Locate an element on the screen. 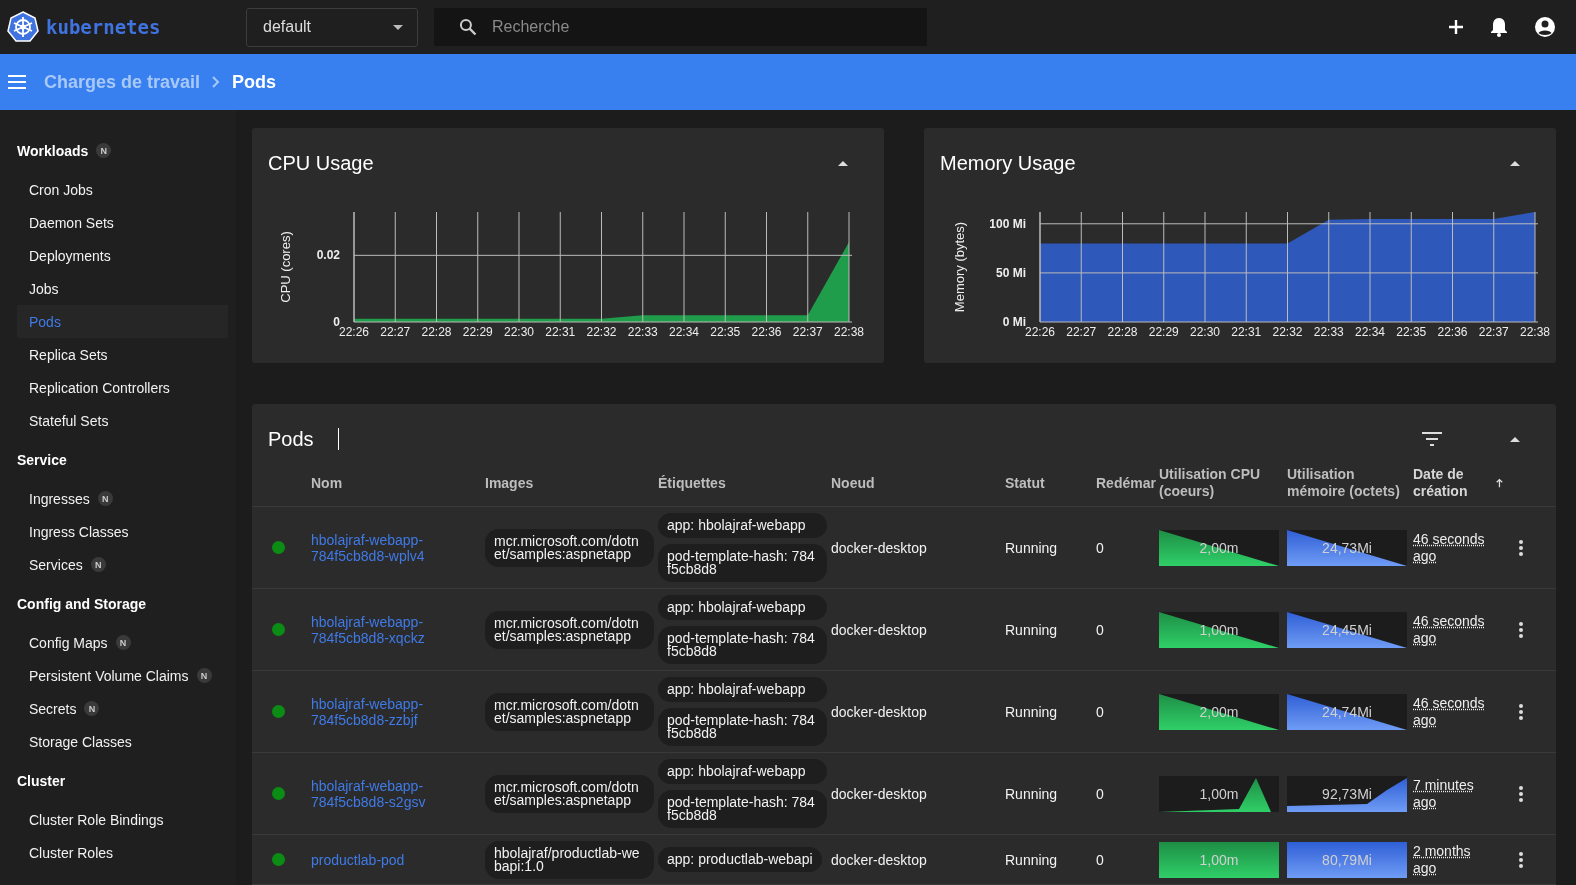  sidebar-item: Persistent Volume Claims N is located at coordinates (122, 675).